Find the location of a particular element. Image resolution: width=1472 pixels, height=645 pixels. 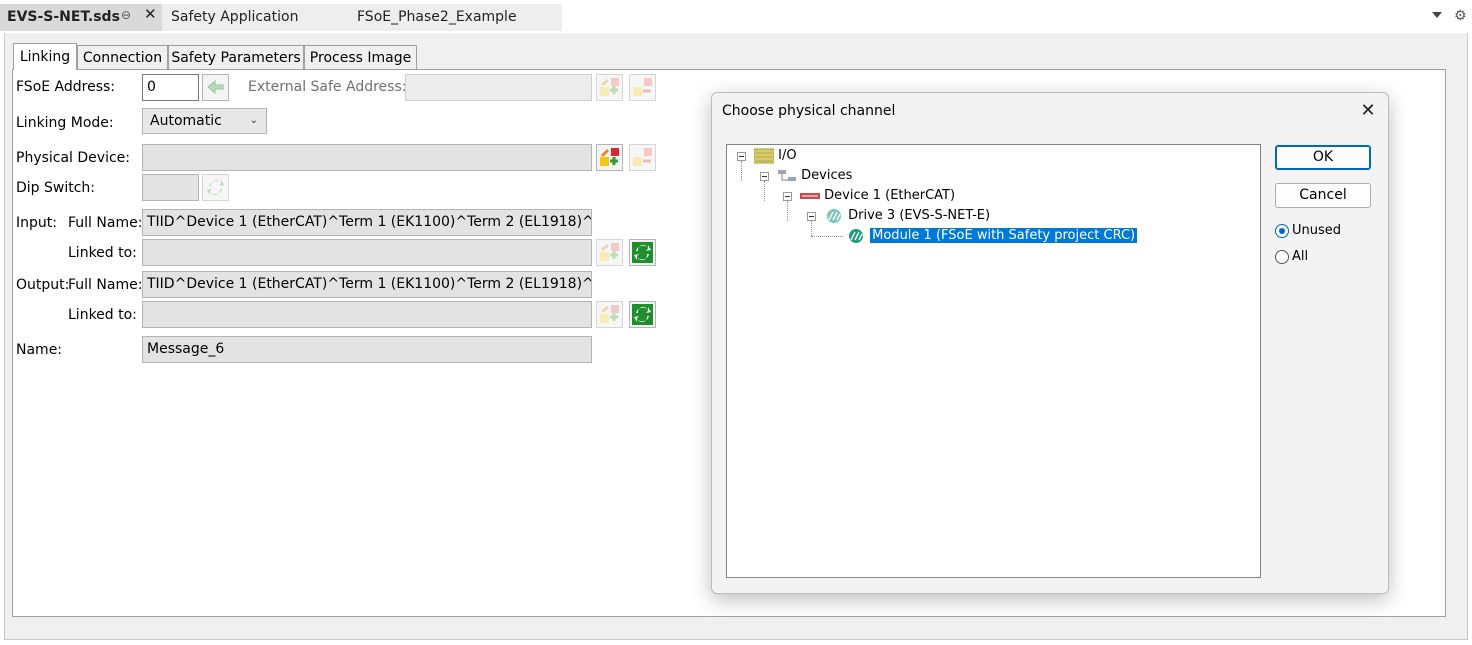

back-arrow-button is located at coordinates (215, 87).